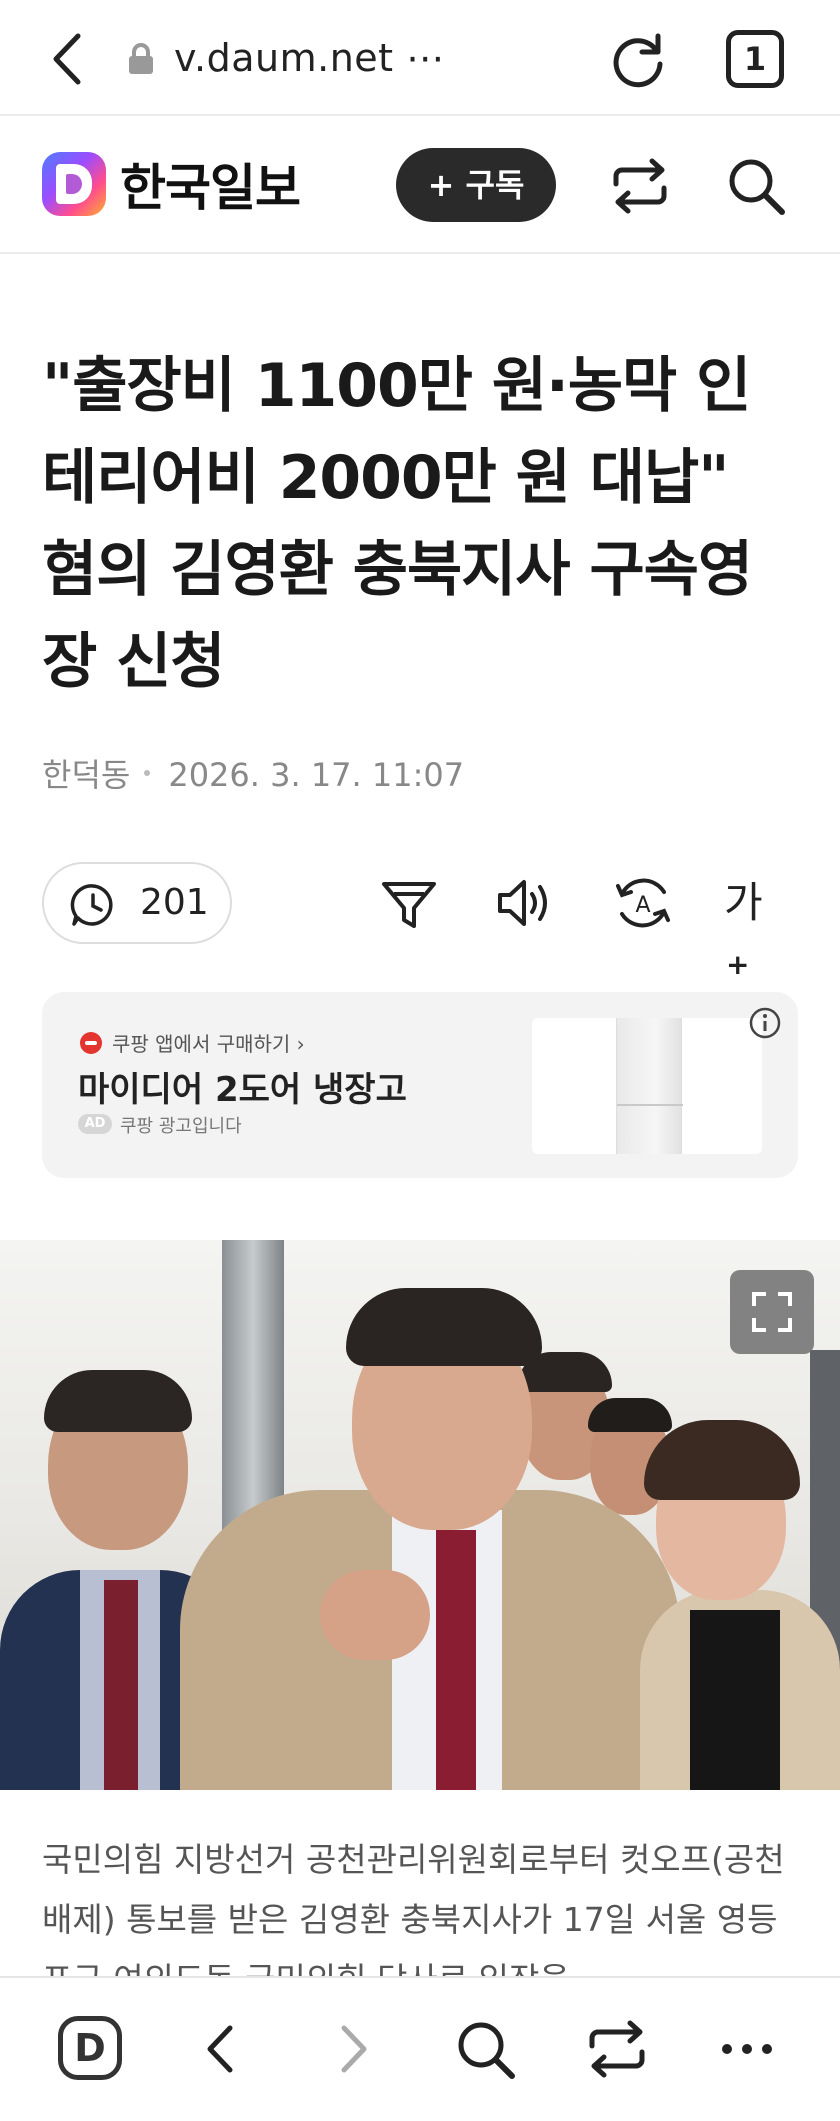  I want to click on comment-button: 201, so click(137, 903).